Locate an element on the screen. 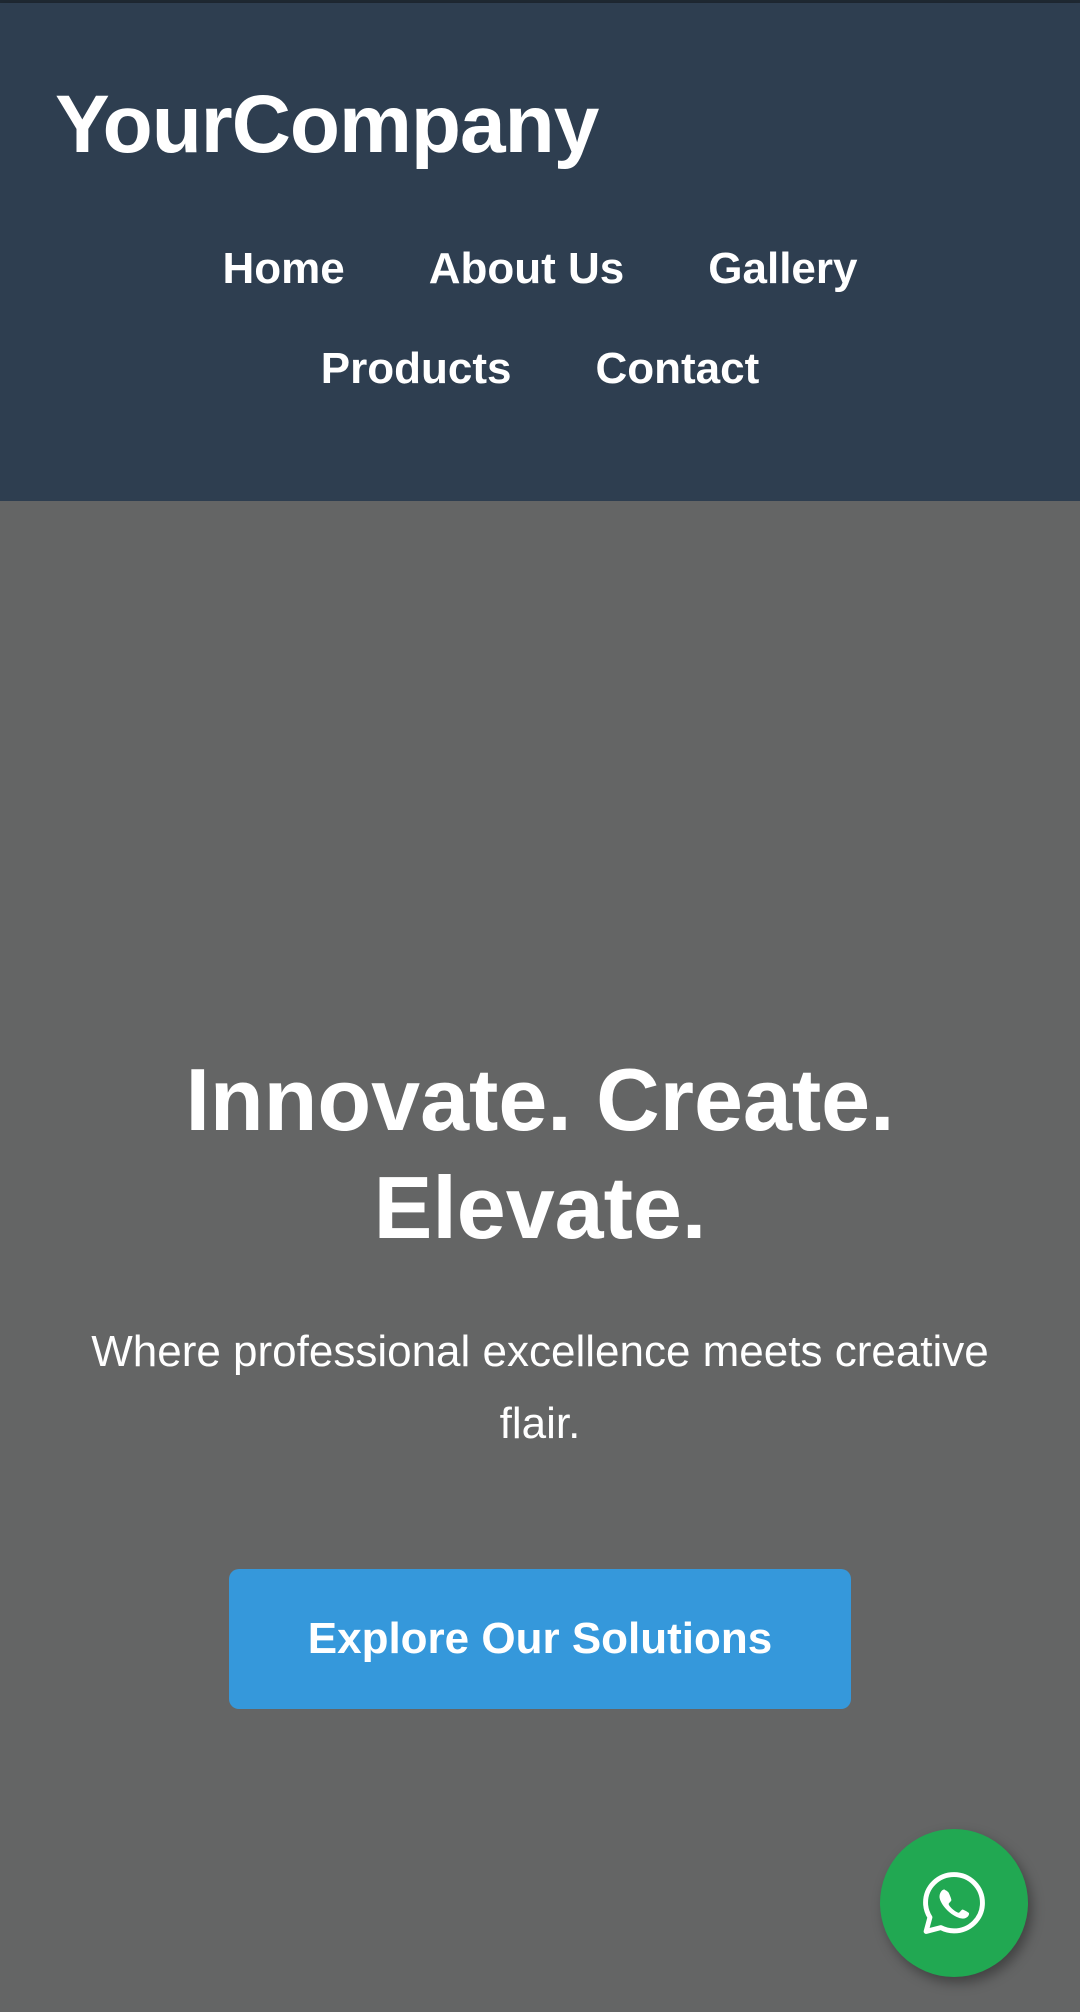  nav-link-products: Products is located at coordinates (416, 369).